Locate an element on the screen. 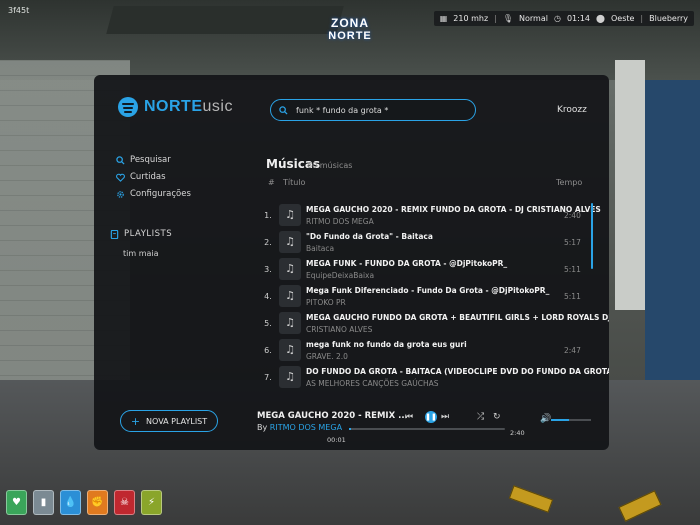  new-playlist-label: NOVA PLAYLIST is located at coordinates (177, 421).